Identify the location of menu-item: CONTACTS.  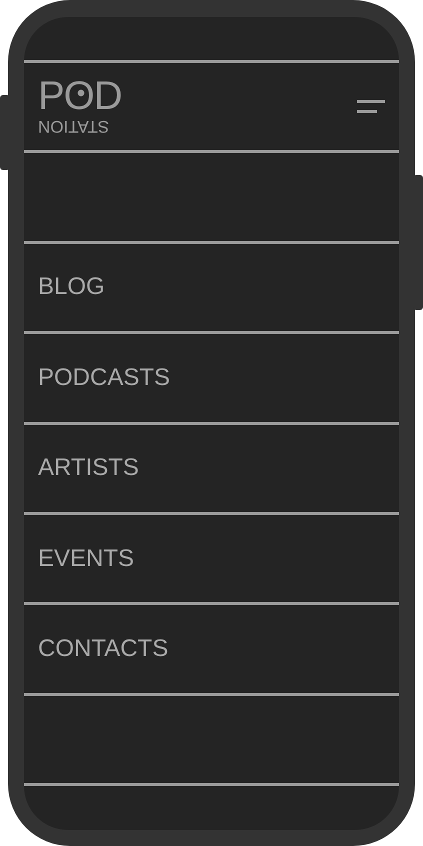
(103, 649).